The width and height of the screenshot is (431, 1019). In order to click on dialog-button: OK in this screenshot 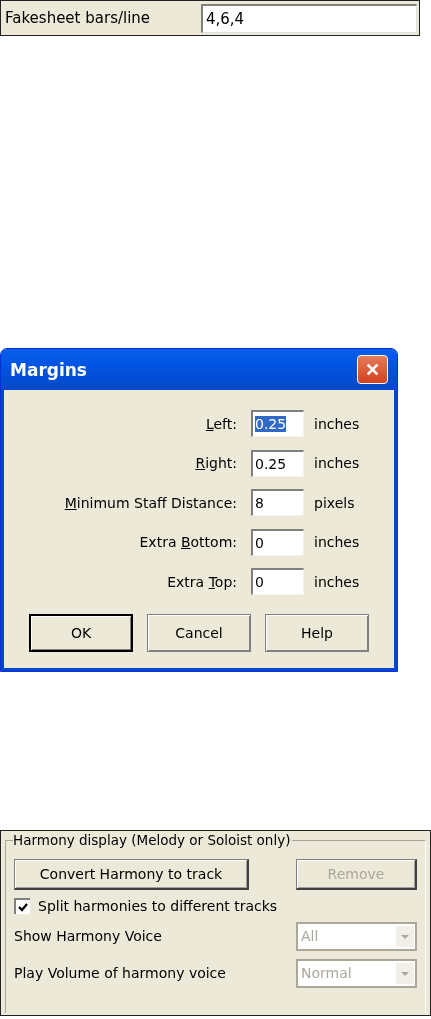, I will do `click(81, 632)`.